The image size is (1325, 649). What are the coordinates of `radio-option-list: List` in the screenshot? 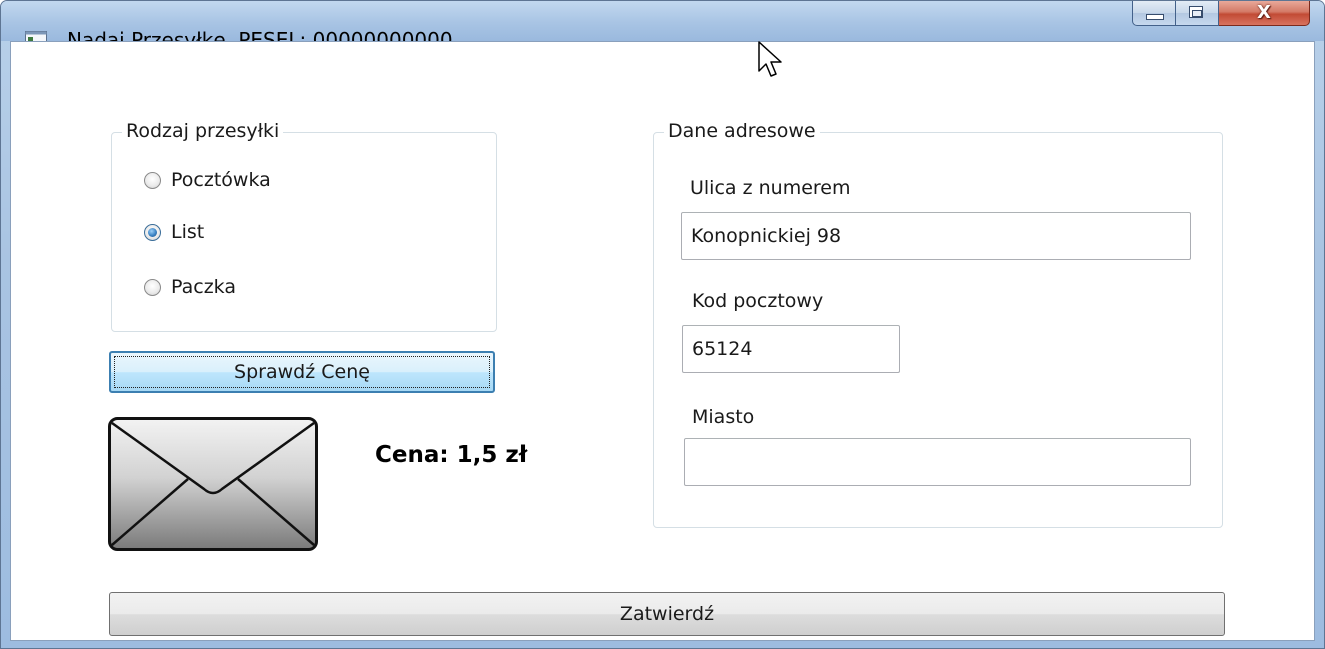 It's located at (174, 232).